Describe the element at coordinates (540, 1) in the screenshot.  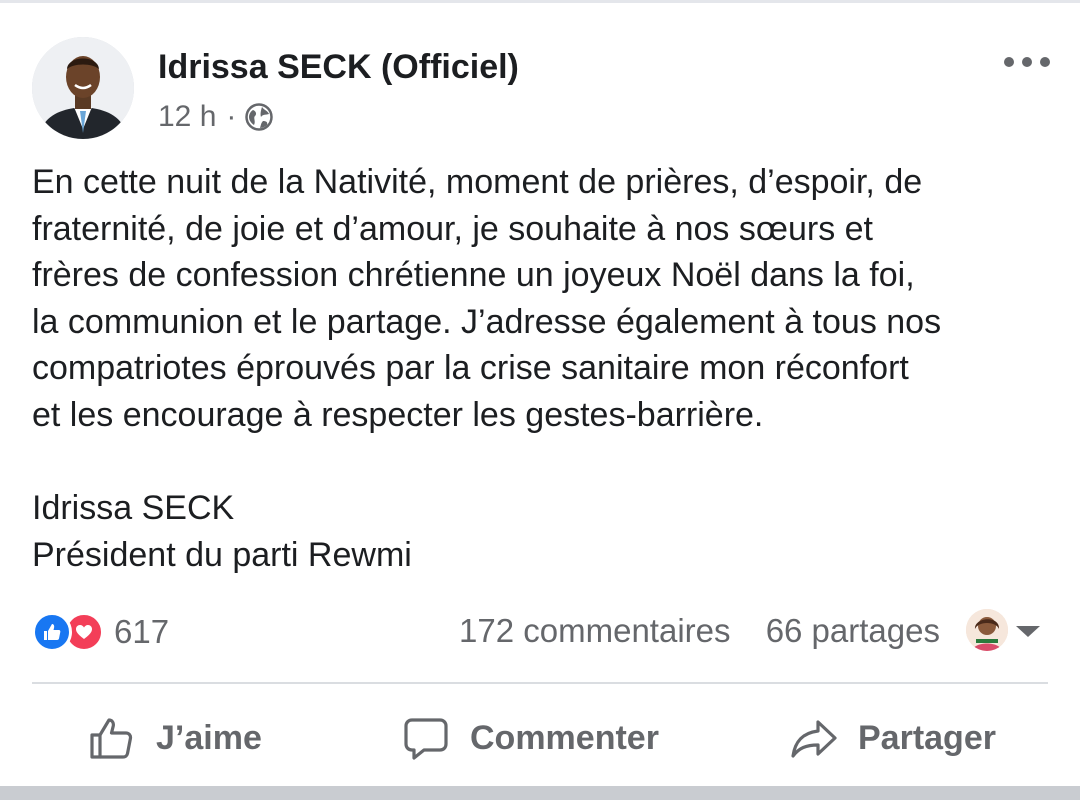
I see `top-border` at that location.